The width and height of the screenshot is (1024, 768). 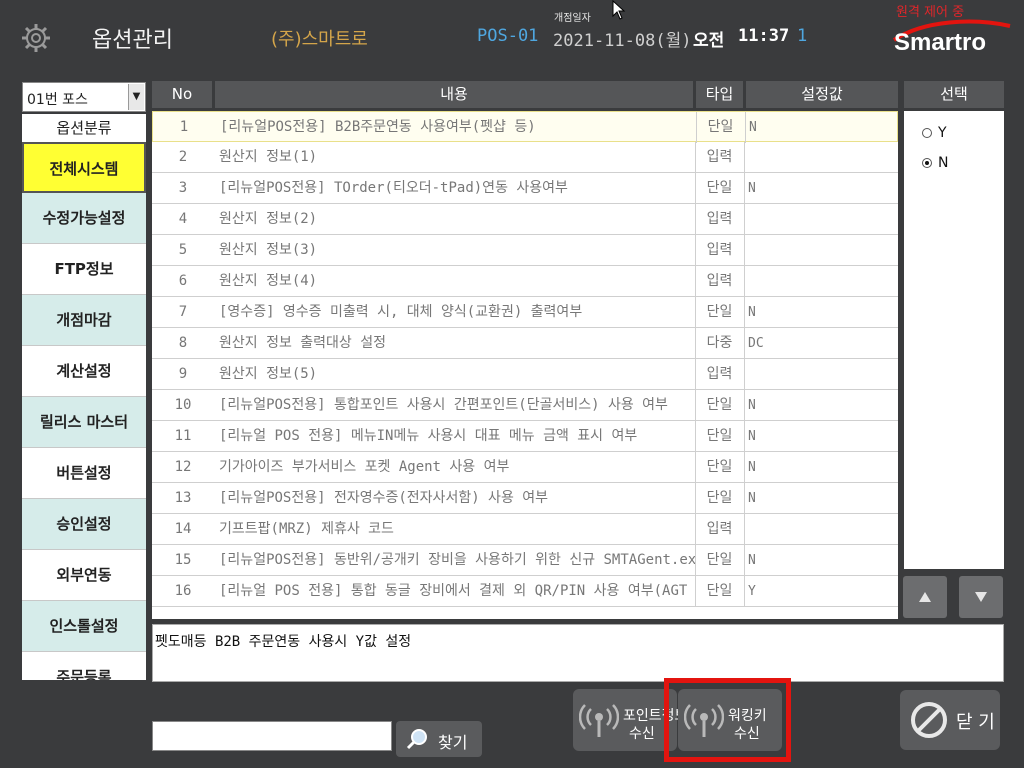 What do you see at coordinates (578, 653) in the screenshot?
I see `option-description: 펫도매등 B2B 주문연동 사용시 Y값 설정` at bounding box center [578, 653].